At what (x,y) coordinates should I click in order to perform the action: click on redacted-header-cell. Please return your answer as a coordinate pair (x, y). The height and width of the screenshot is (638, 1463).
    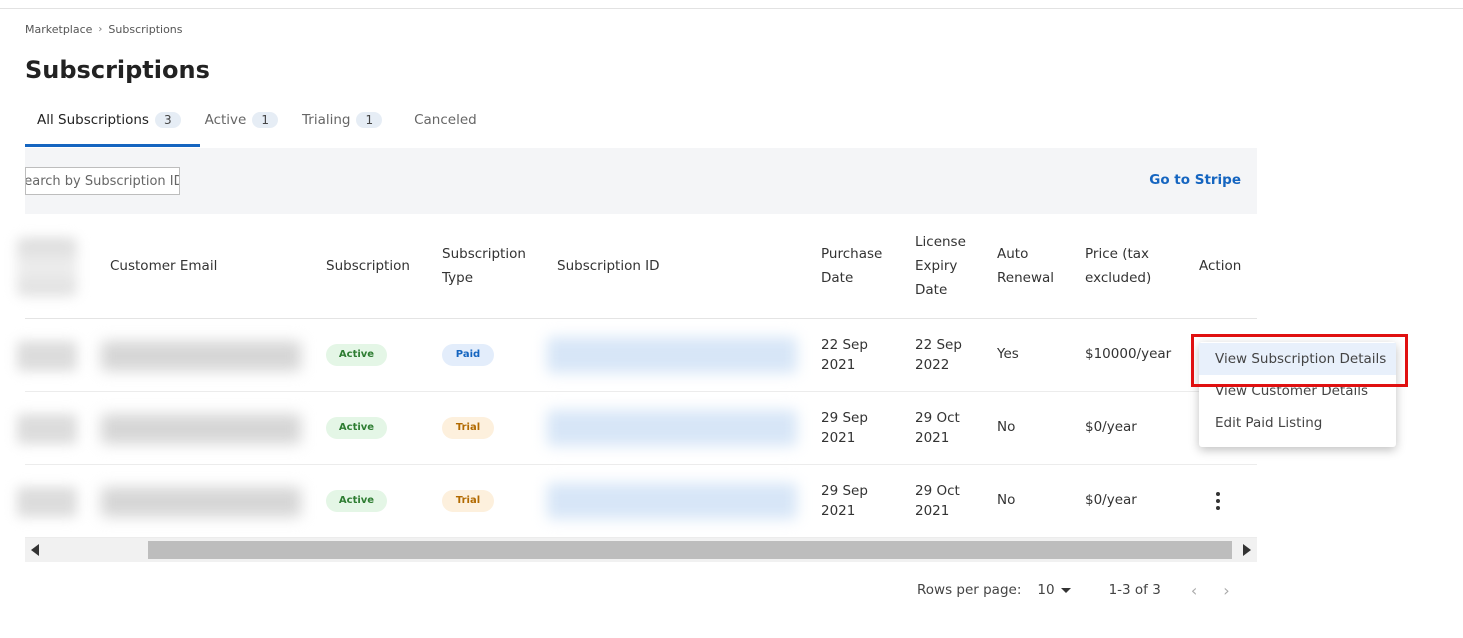
    Looking at the image, I should click on (47, 267).